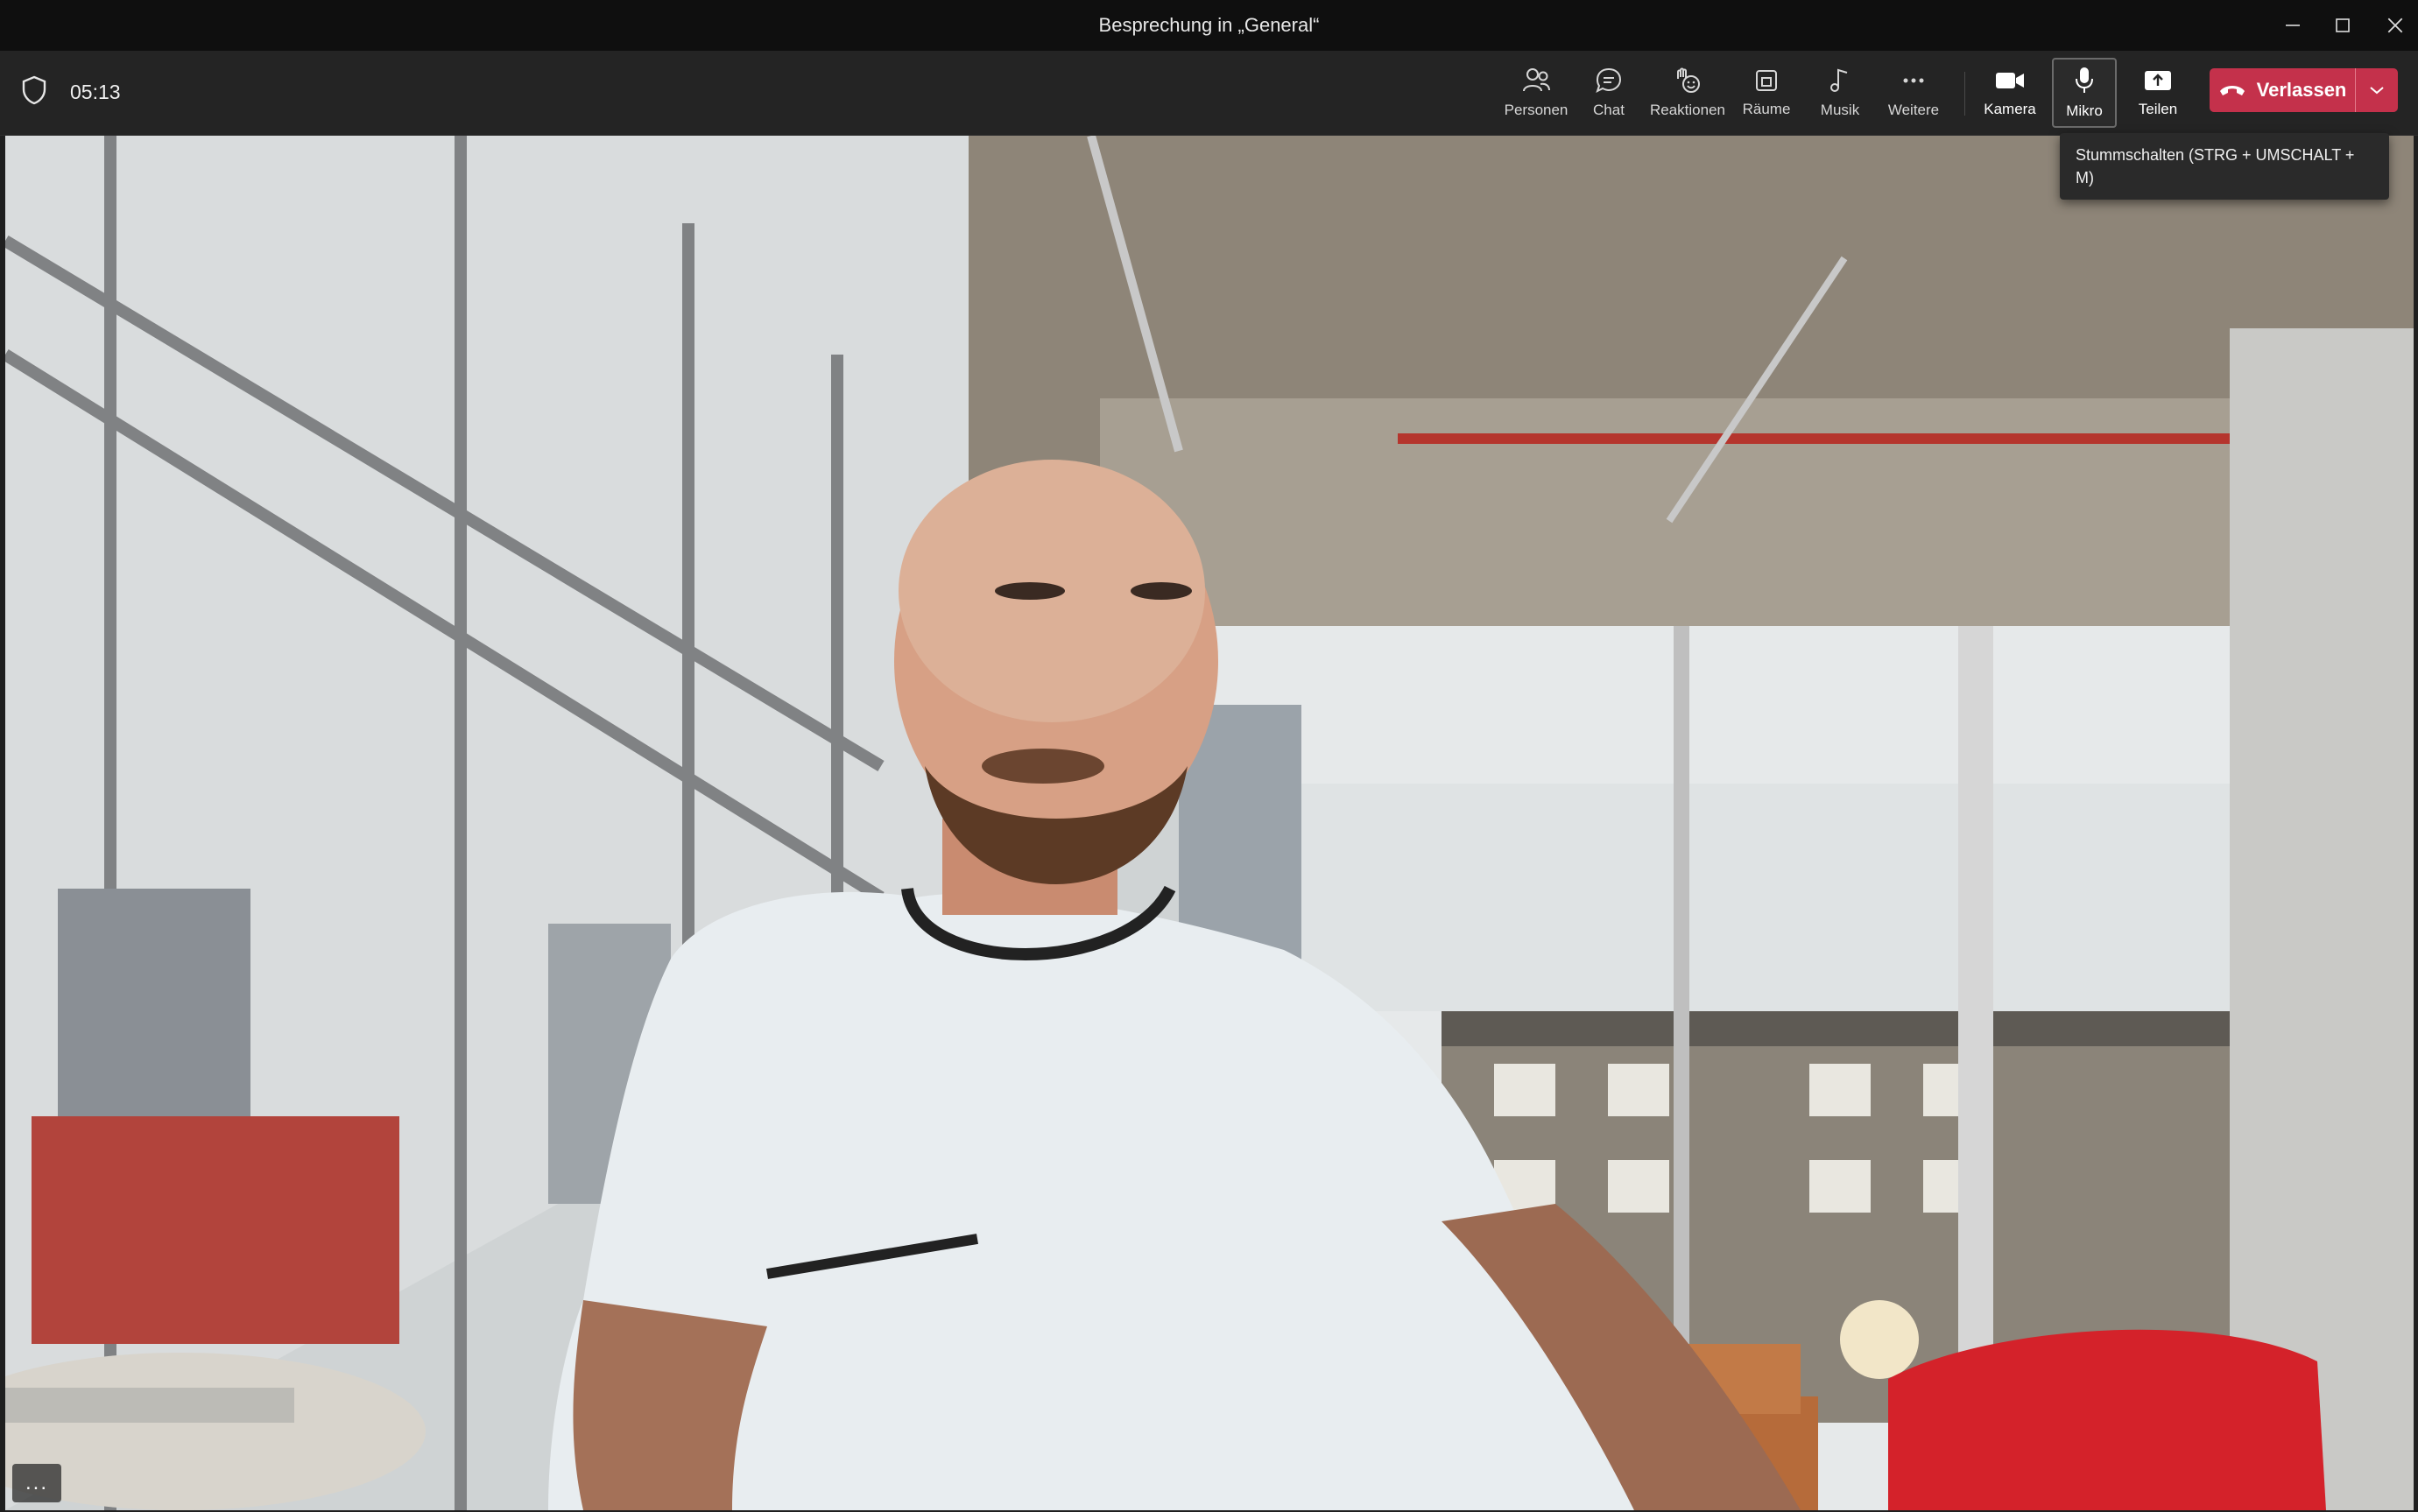 This screenshot has width=2418, height=1512. What do you see at coordinates (1536, 80) in the screenshot?
I see `people-icon` at bounding box center [1536, 80].